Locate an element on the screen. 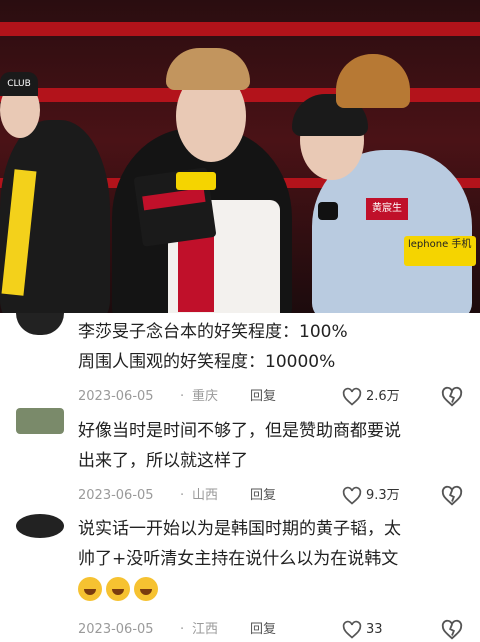 The image size is (480, 642). comment-text: 李莎旻子念台本的好笑程度：100% 周围人围观的好笑程度：10000% is located at coordinates (274, 347).